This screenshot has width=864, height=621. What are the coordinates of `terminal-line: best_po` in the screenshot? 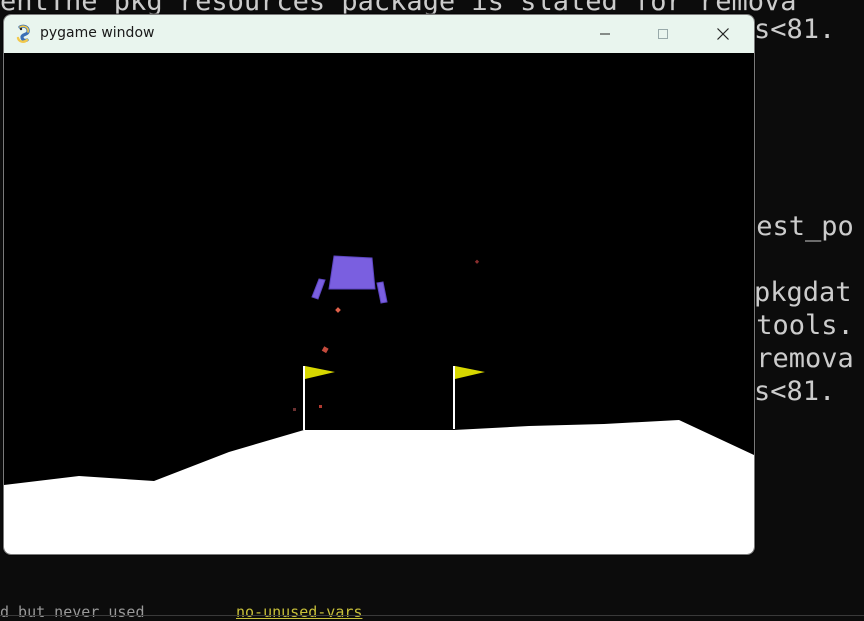 It's located at (797, 226).